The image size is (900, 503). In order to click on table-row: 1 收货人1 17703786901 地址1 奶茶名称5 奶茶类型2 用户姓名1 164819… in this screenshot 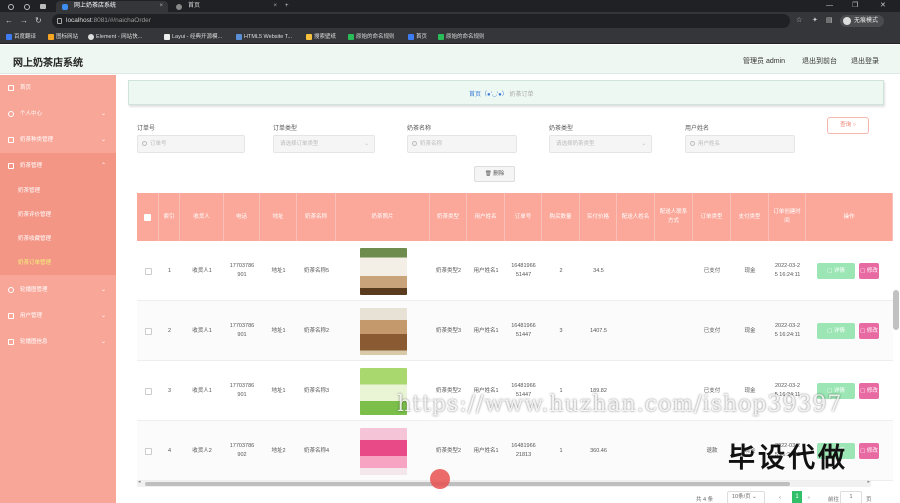, I will do `click(515, 271)`.